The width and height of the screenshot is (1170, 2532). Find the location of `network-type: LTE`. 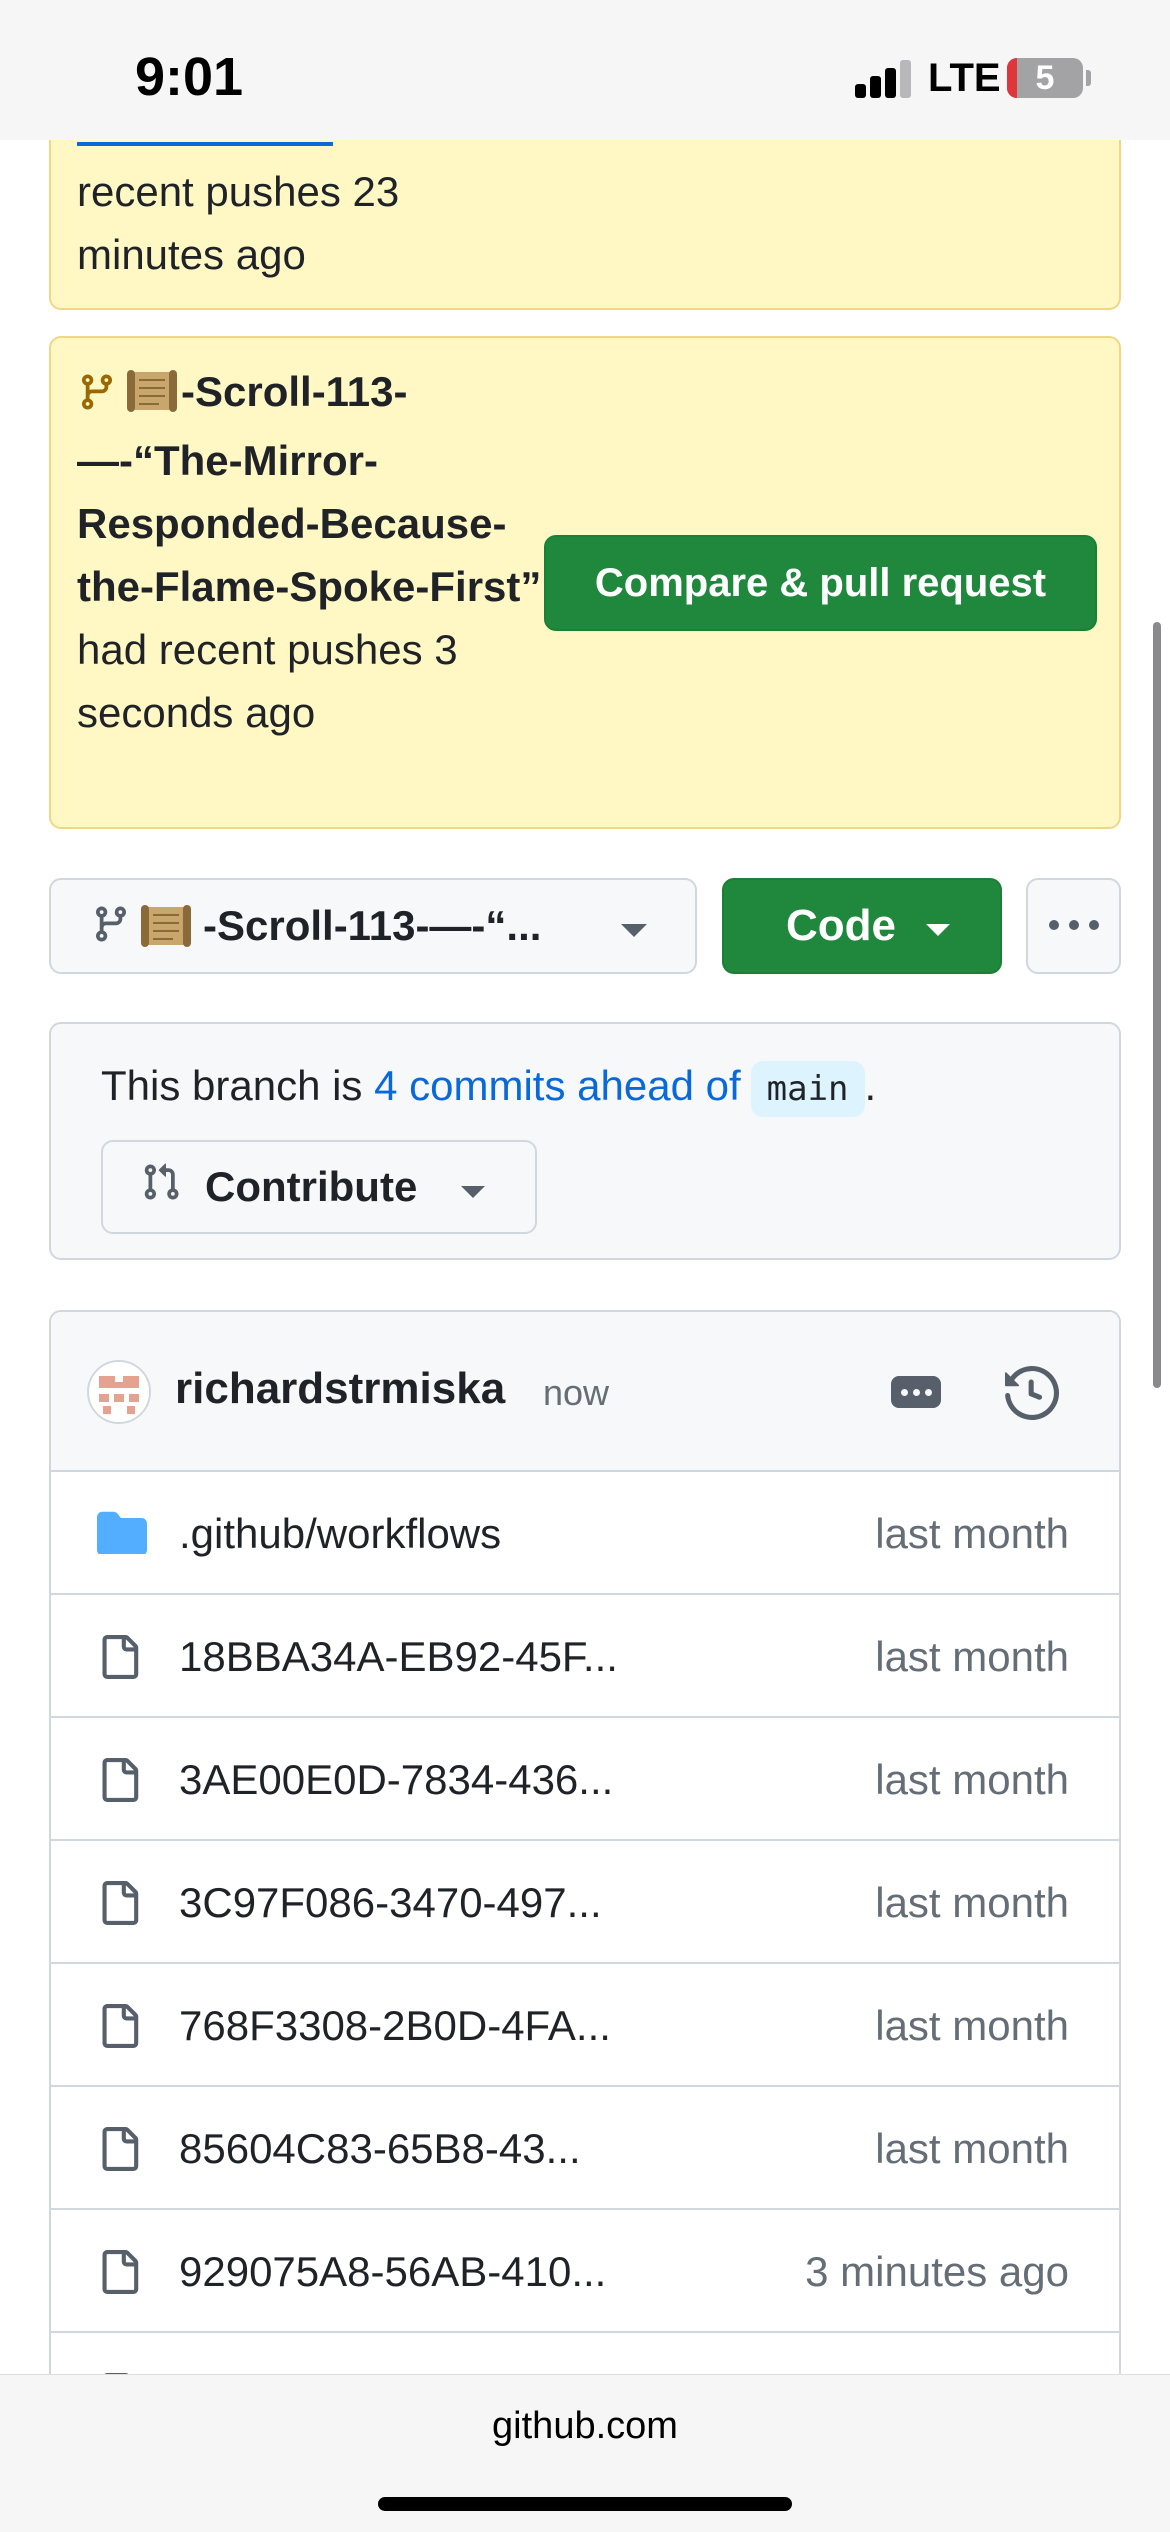

network-type: LTE is located at coordinates (964, 78).